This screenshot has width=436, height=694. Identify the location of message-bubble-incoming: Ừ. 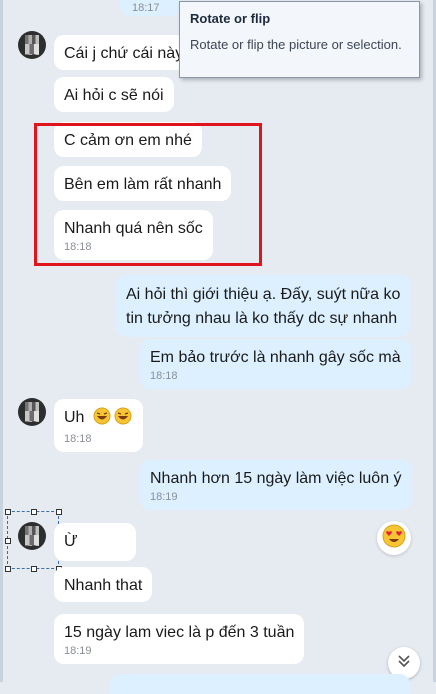
(95, 542).